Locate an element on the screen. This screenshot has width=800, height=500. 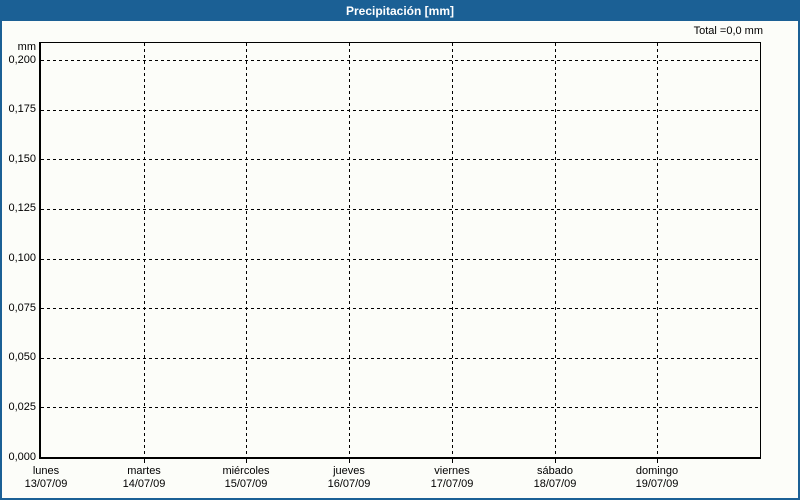
day-name: jueves is located at coordinates (349, 471).